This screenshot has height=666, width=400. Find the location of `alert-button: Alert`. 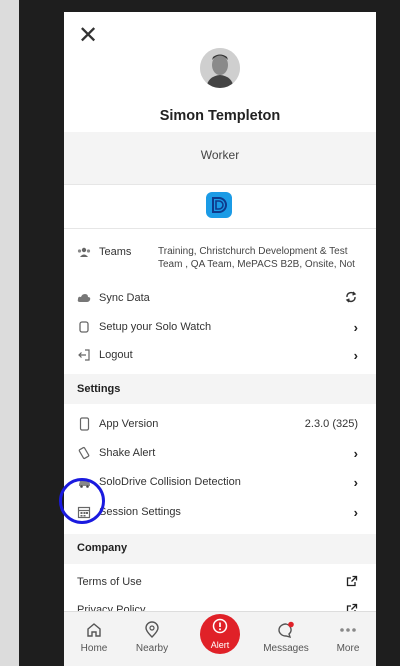

alert-button: Alert is located at coordinates (220, 634).